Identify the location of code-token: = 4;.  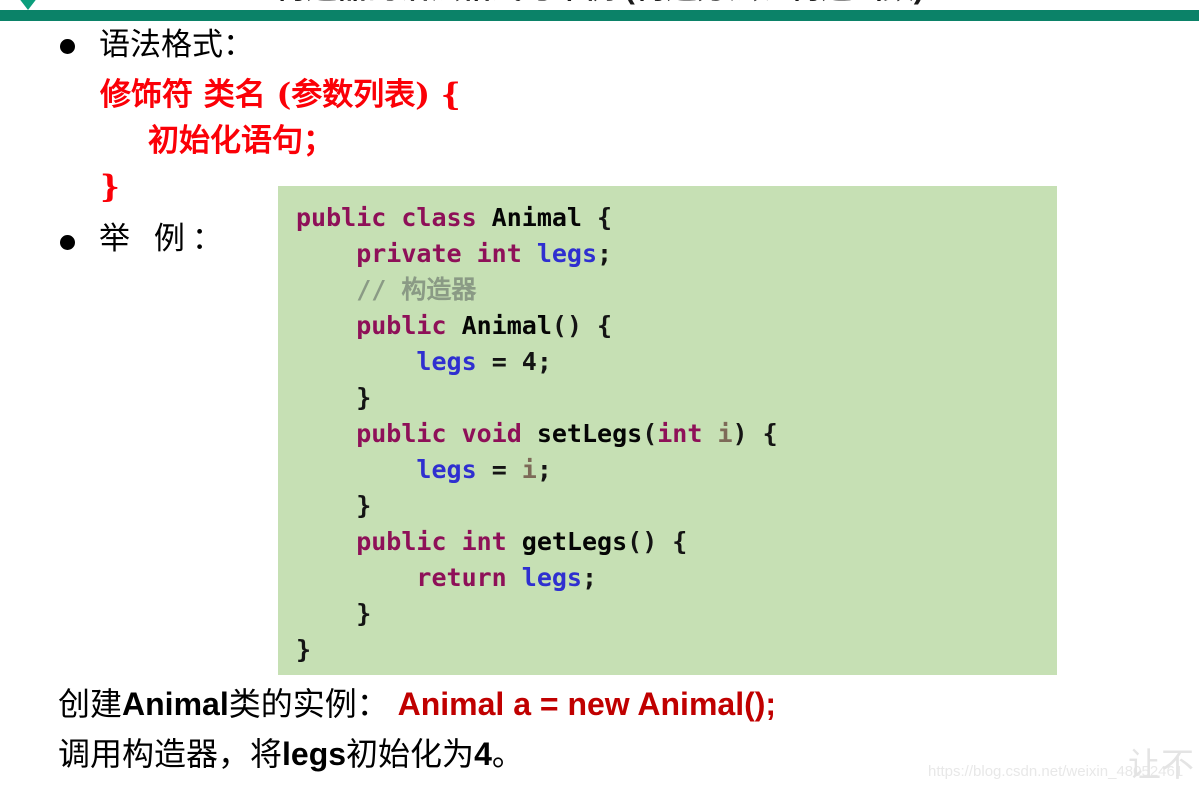
(514, 361).